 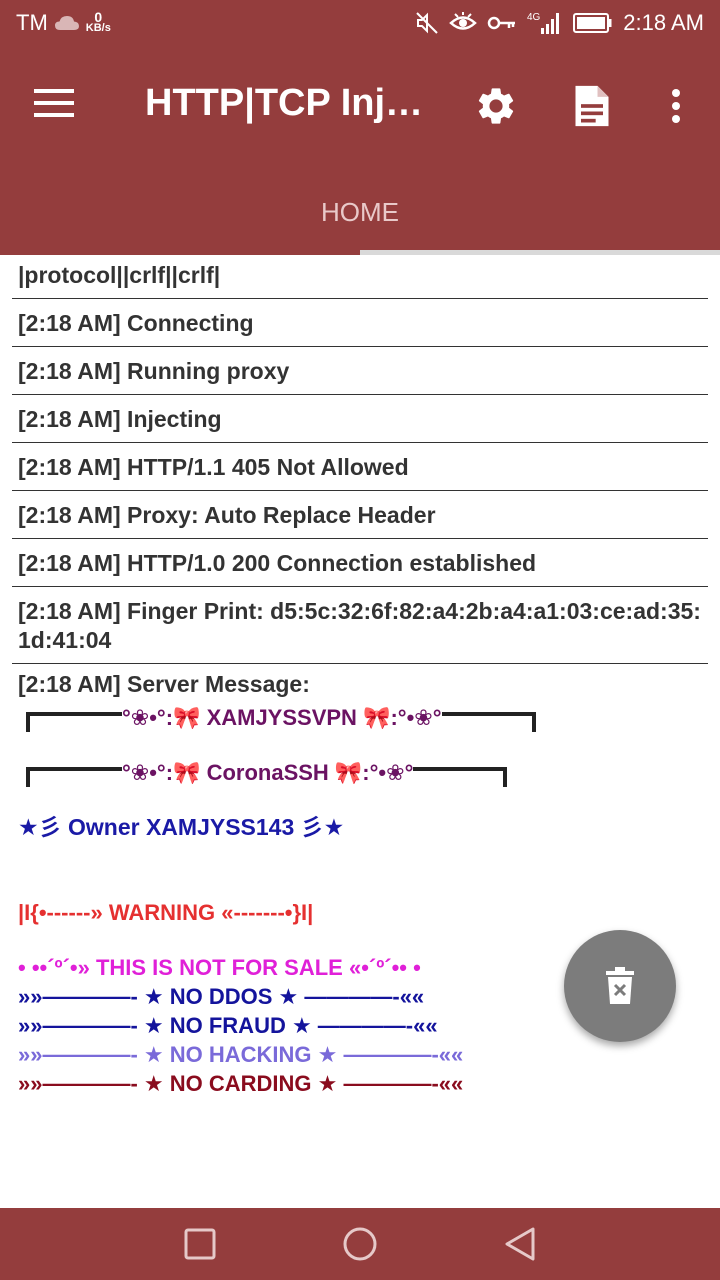 I want to click on banner-xamjyssvpn: °❀•°:🎀 XAMJYSSVPN 🎀:°•❀°, so click(x=364, y=717).